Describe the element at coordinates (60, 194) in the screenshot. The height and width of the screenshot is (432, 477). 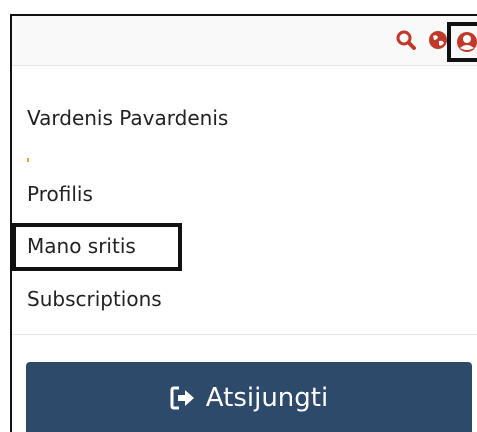
I see `menu-item-profile: Profilis` at that location.